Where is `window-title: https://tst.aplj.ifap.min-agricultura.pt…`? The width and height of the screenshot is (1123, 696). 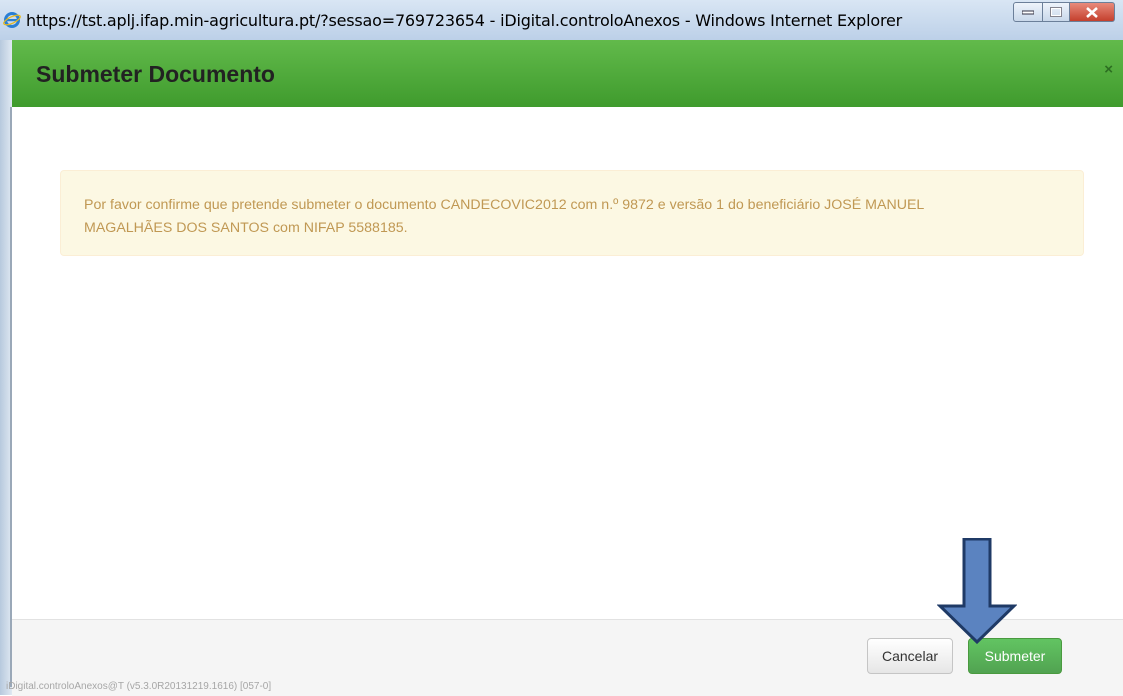
window-title: https://tst.aplj.ifap.min-agricultura.pt… is located at coordinates (464, 20).